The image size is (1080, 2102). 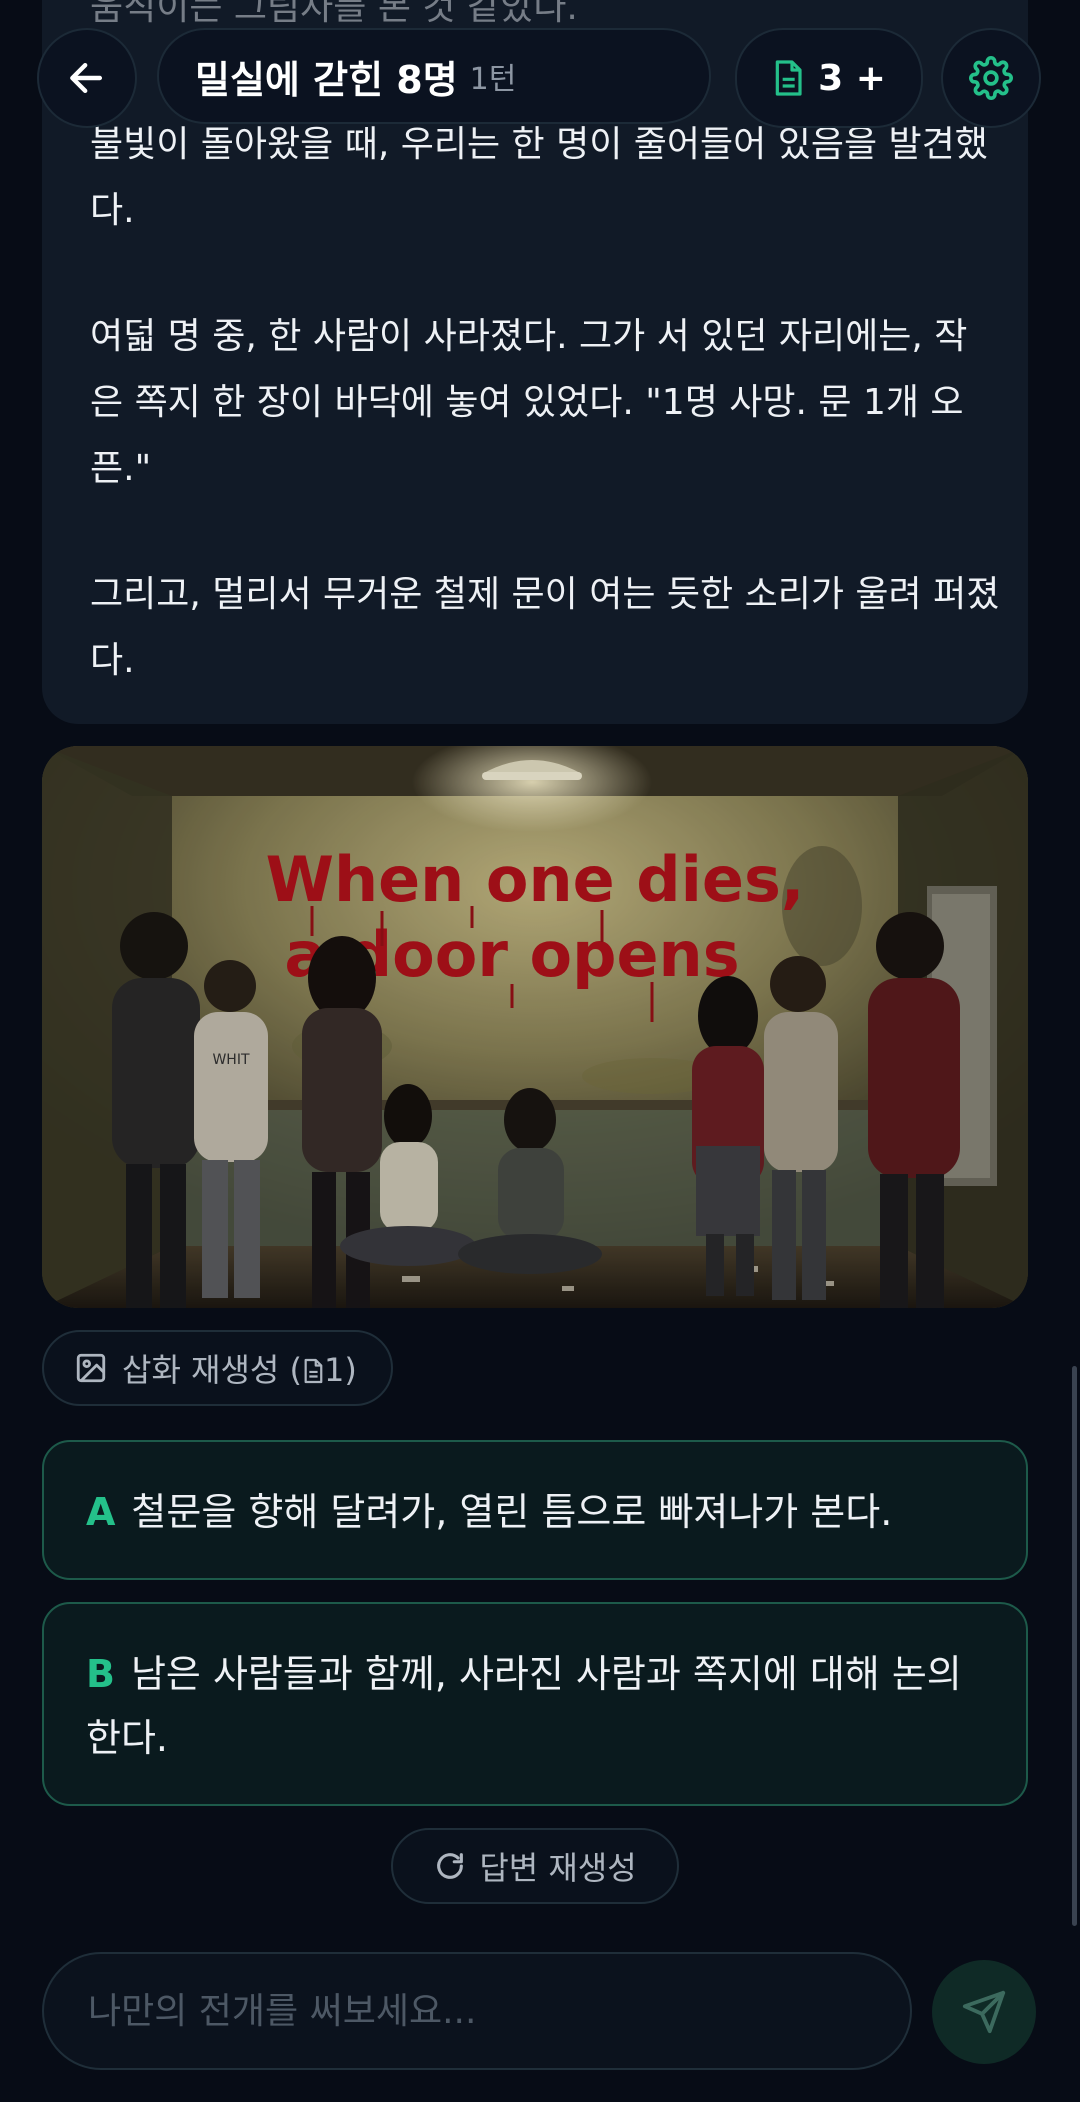 I want to click on token-balance-button: 3 +, so click(x=829, y=78).